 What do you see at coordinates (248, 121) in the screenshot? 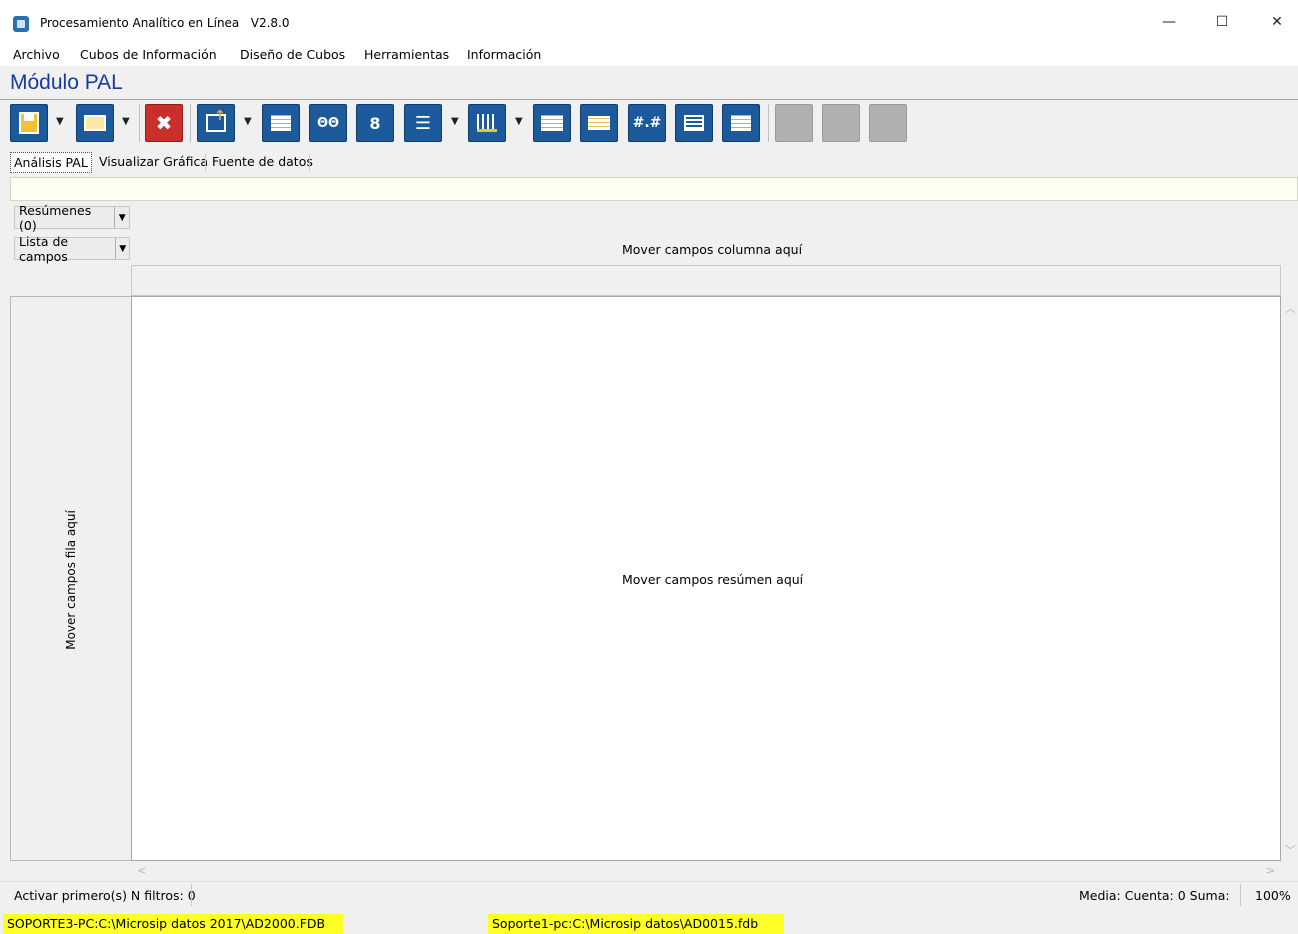
I see `export-dropdown-arrow: ▼` at bounding box center [248, 121].